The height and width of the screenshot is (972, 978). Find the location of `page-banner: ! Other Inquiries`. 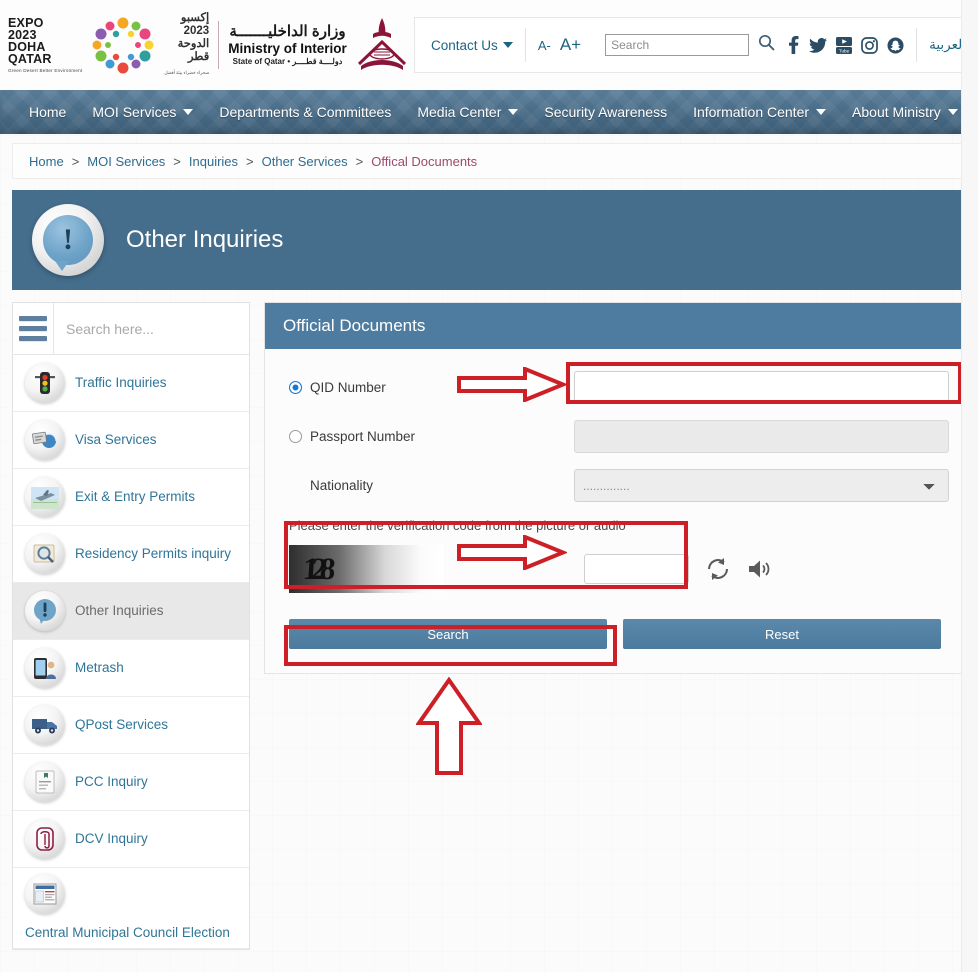

page-banner: ! Other Inquiries is located at coordinates (489, 240).